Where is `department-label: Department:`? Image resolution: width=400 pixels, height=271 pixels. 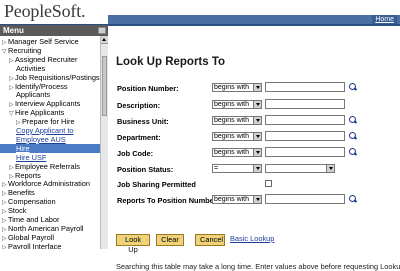 department-label: Department: is located at coordinates (139, 137).